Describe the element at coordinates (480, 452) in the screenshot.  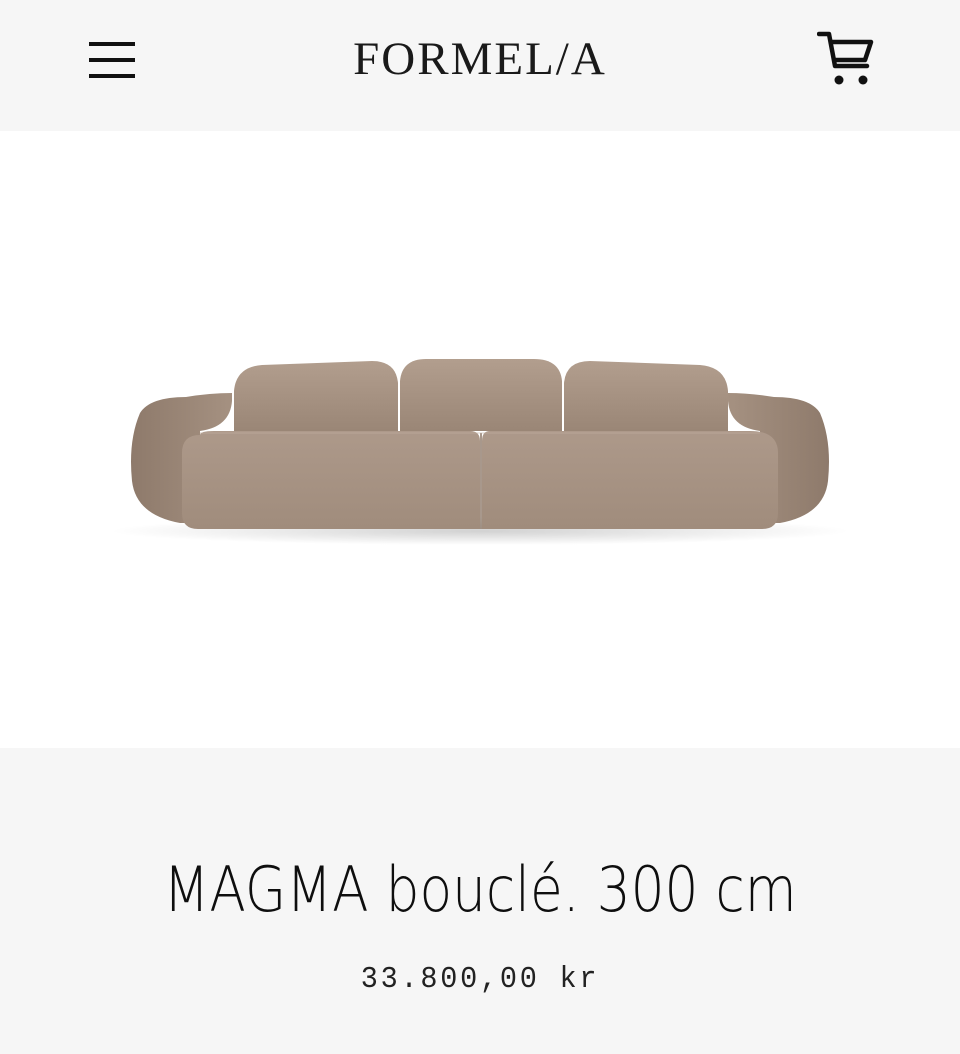
I see `sofa-illustration` at that location.